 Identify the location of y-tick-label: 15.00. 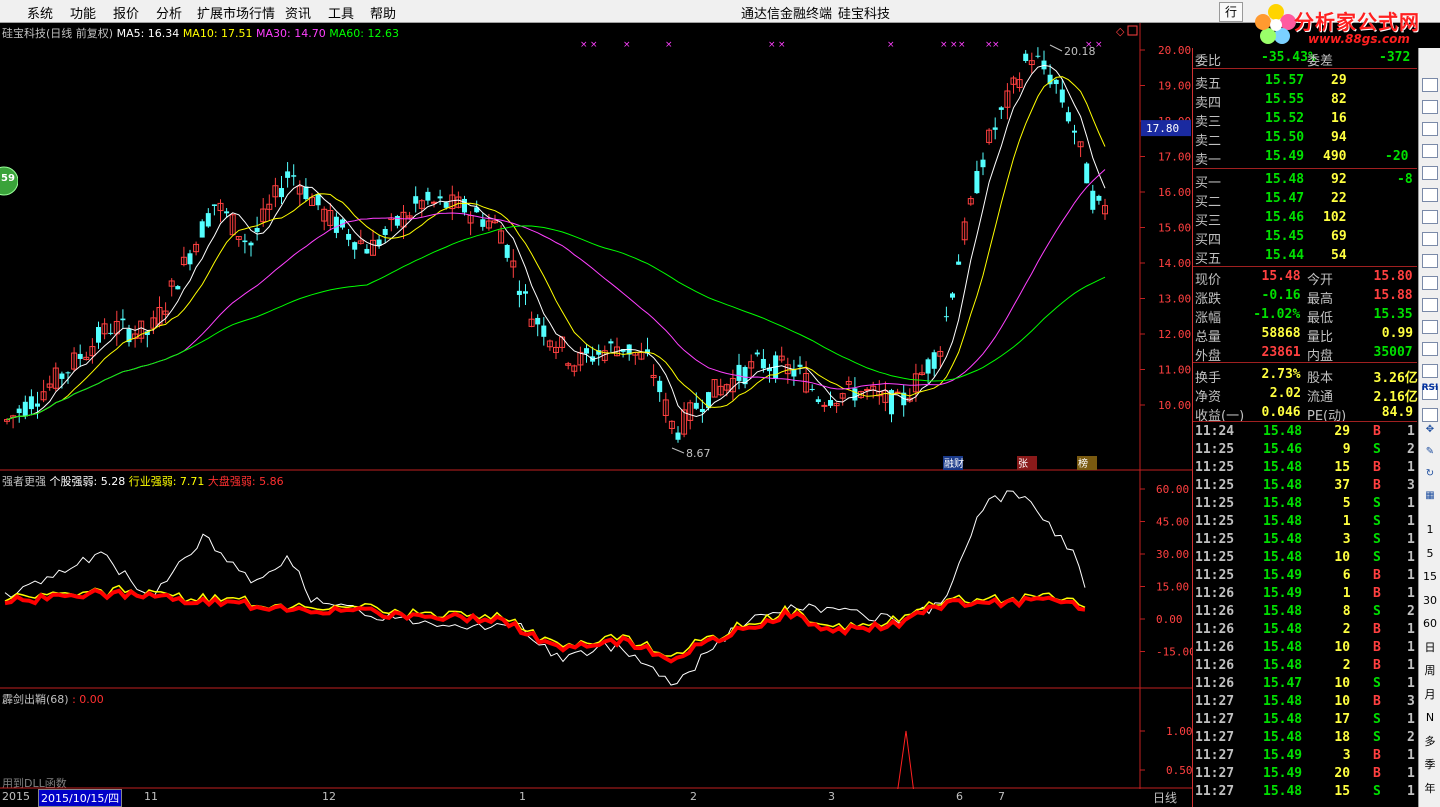
(1174, 228).